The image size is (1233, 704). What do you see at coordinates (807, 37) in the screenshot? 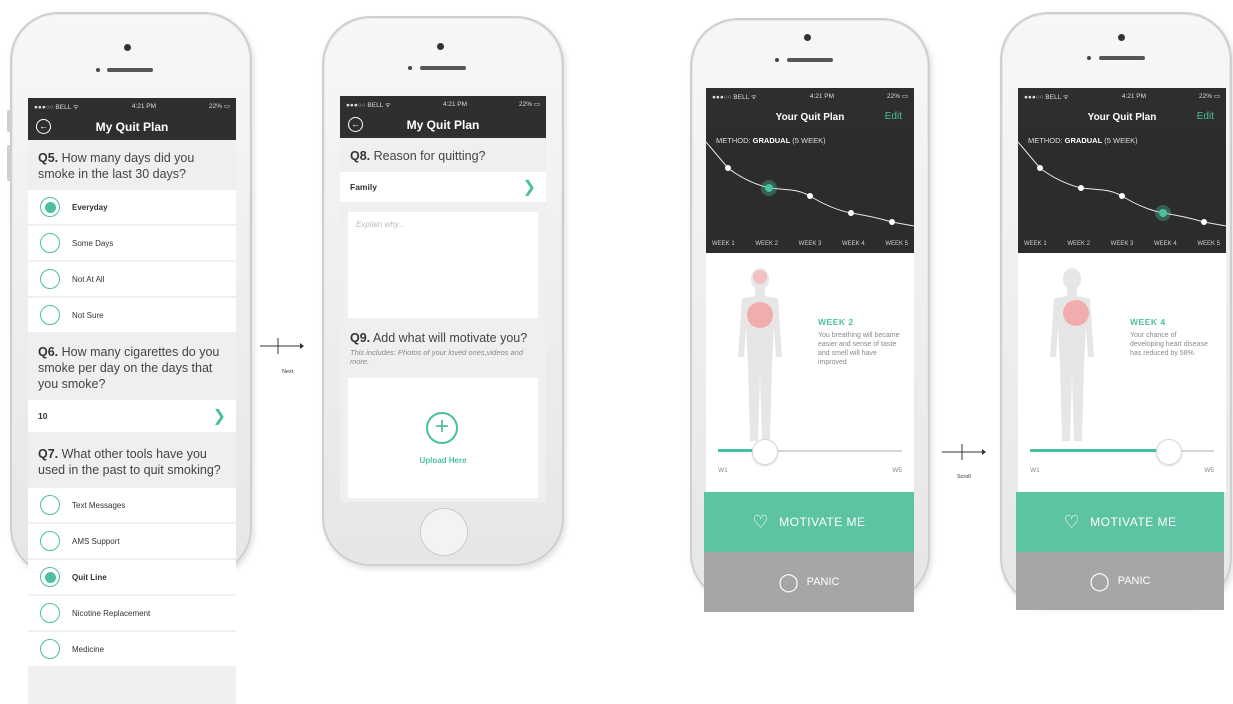
I see `front-camera` at bounding box center [807, 37].